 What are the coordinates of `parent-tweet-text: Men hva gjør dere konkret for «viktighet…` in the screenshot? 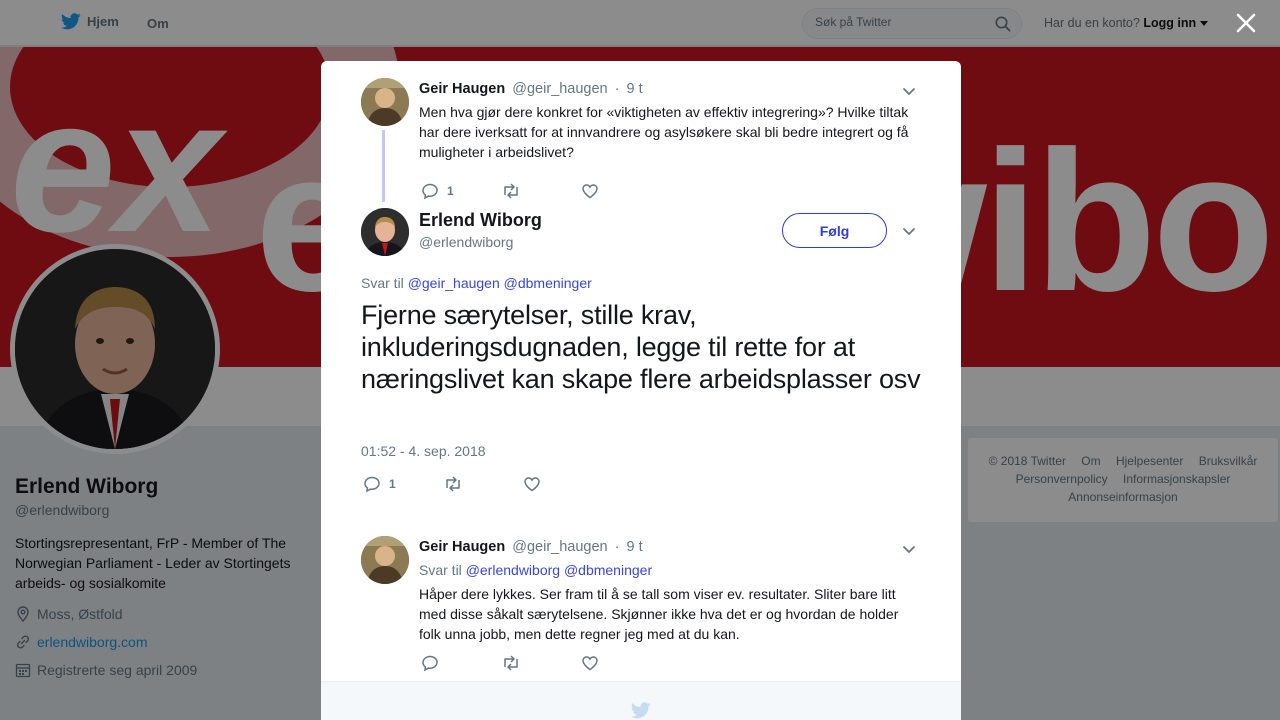 It's located at (664, 132).